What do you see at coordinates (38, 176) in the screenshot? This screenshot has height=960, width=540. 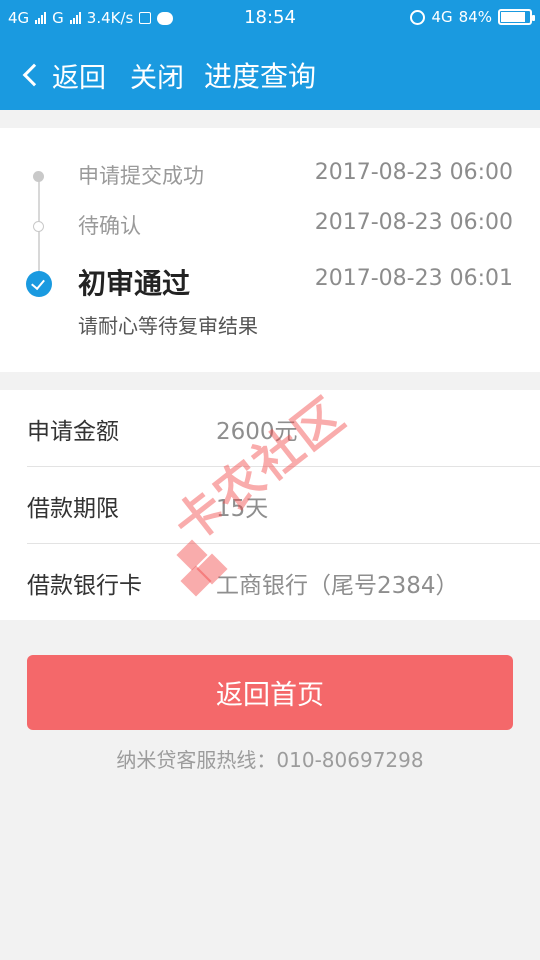 I see `step-dot-icon` at bounding box center [38, 176].